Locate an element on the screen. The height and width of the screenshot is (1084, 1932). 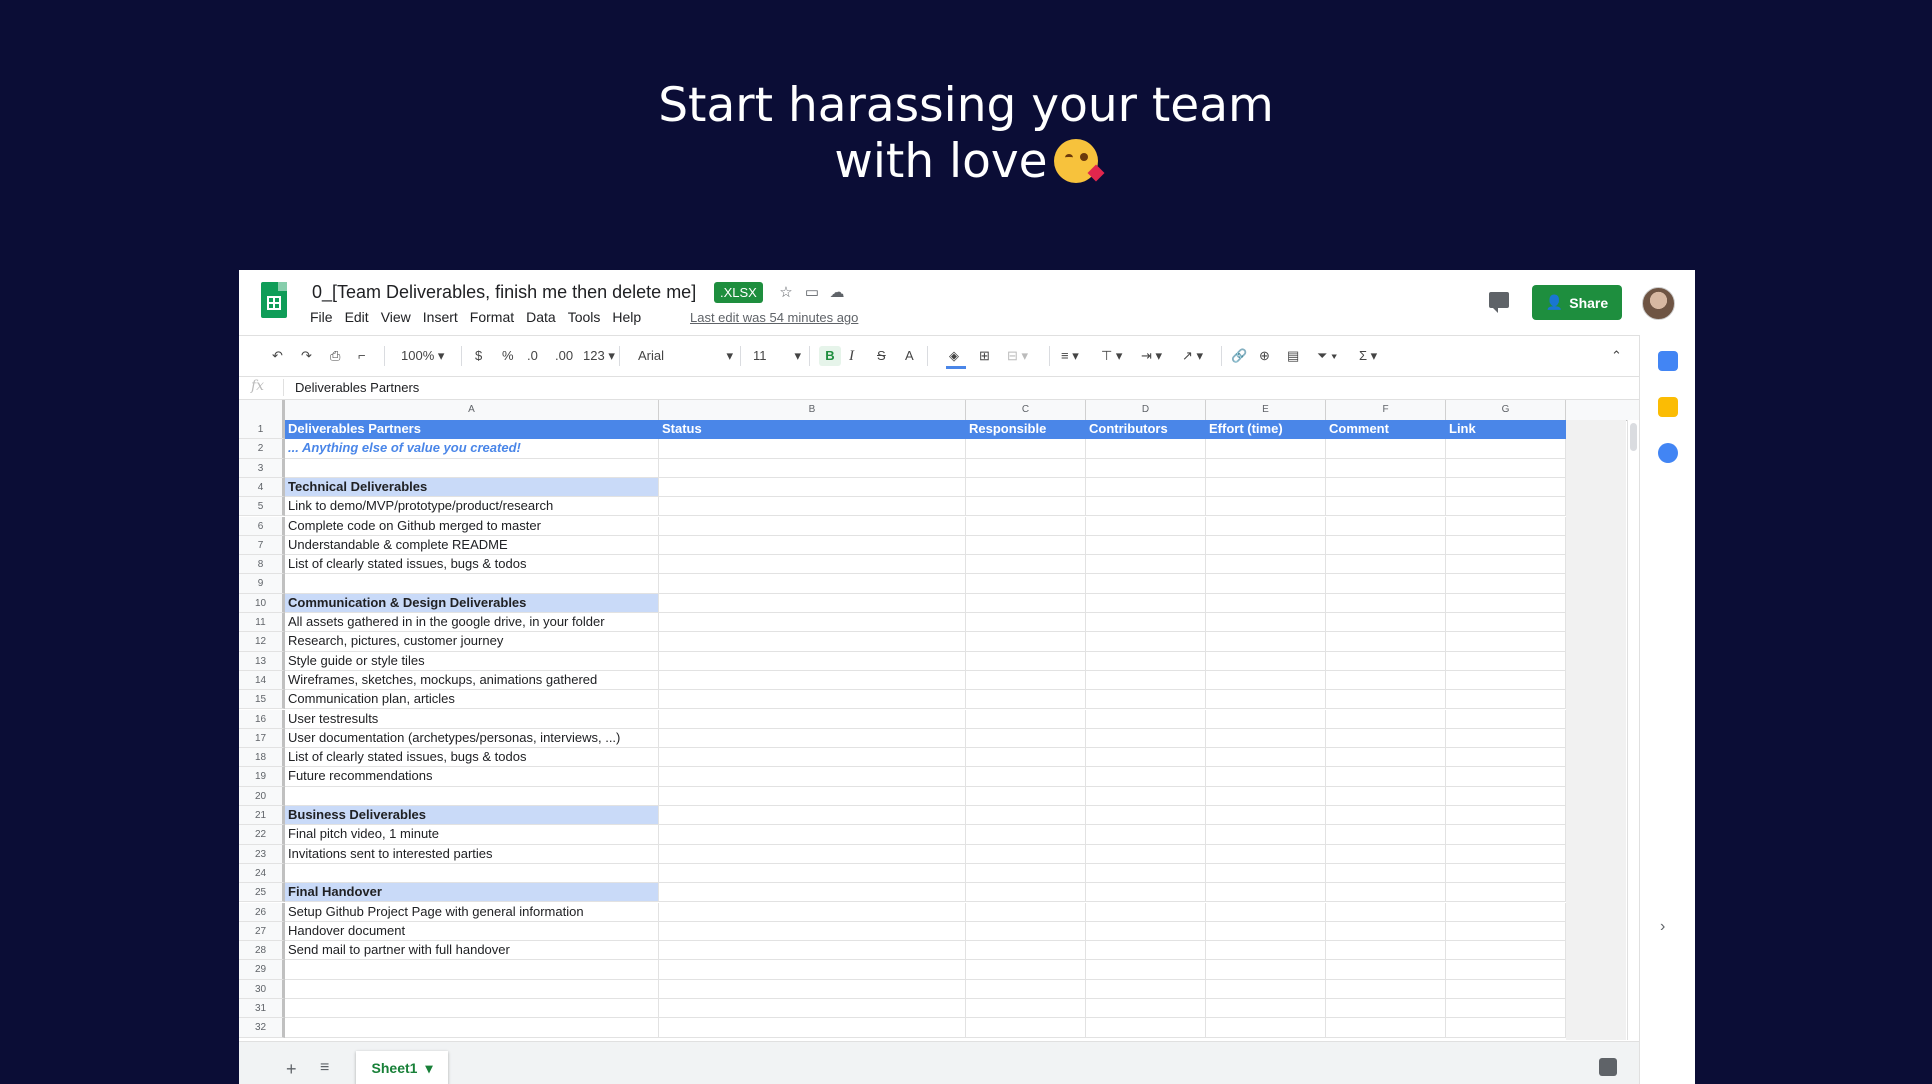
row-number: 22 is located at coordinates (262, 835).